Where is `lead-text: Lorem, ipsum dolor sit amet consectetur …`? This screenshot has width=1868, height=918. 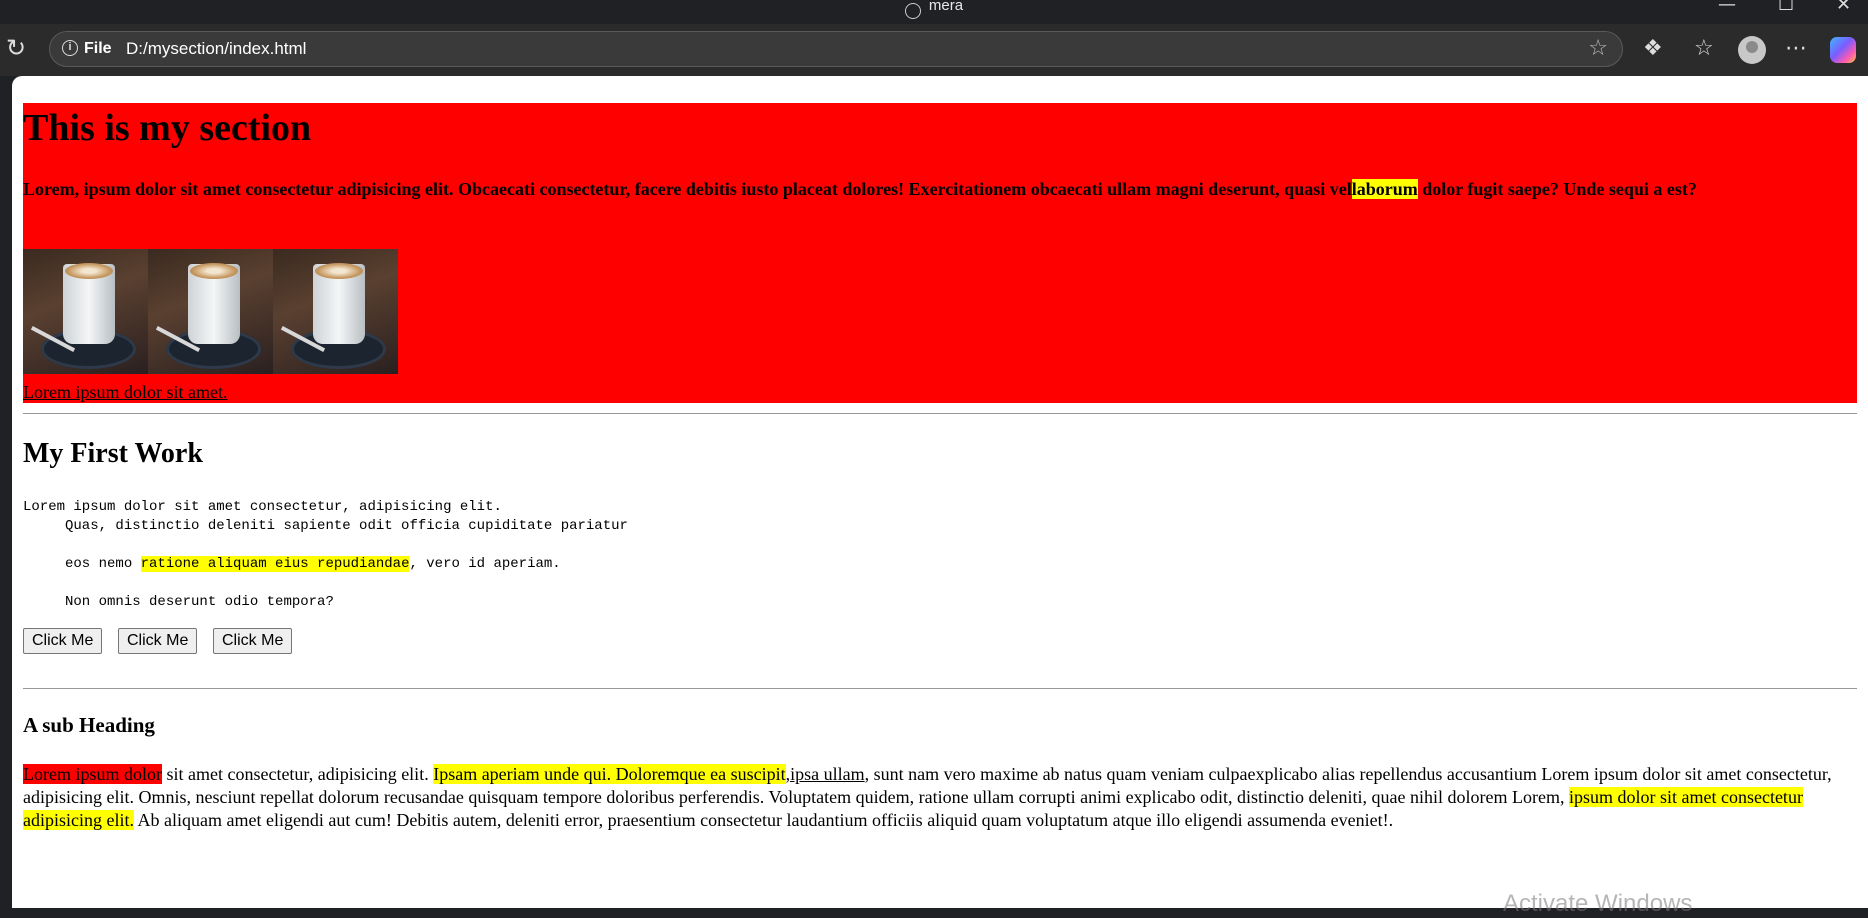
lead-text: Lorem, ipsum dolor sit amet consectetur … is located at coordinates (687, 189).